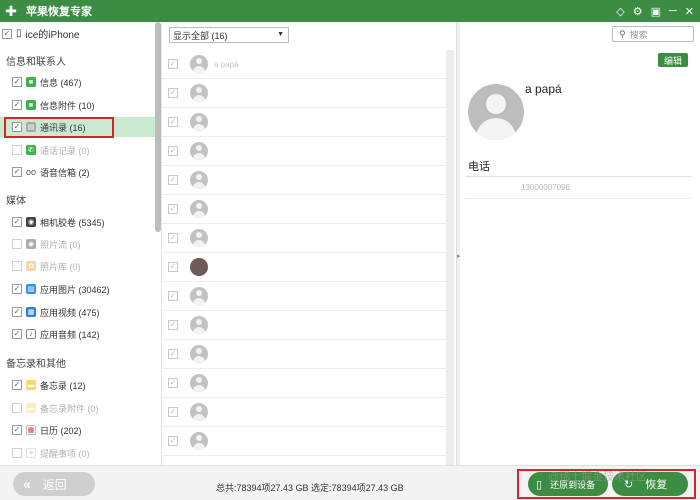 This screenshot has width=700, height=500. I want to click on sidebar-item-app-videos: ✓ ▦ 应用视频 (475), so click(77, 312).